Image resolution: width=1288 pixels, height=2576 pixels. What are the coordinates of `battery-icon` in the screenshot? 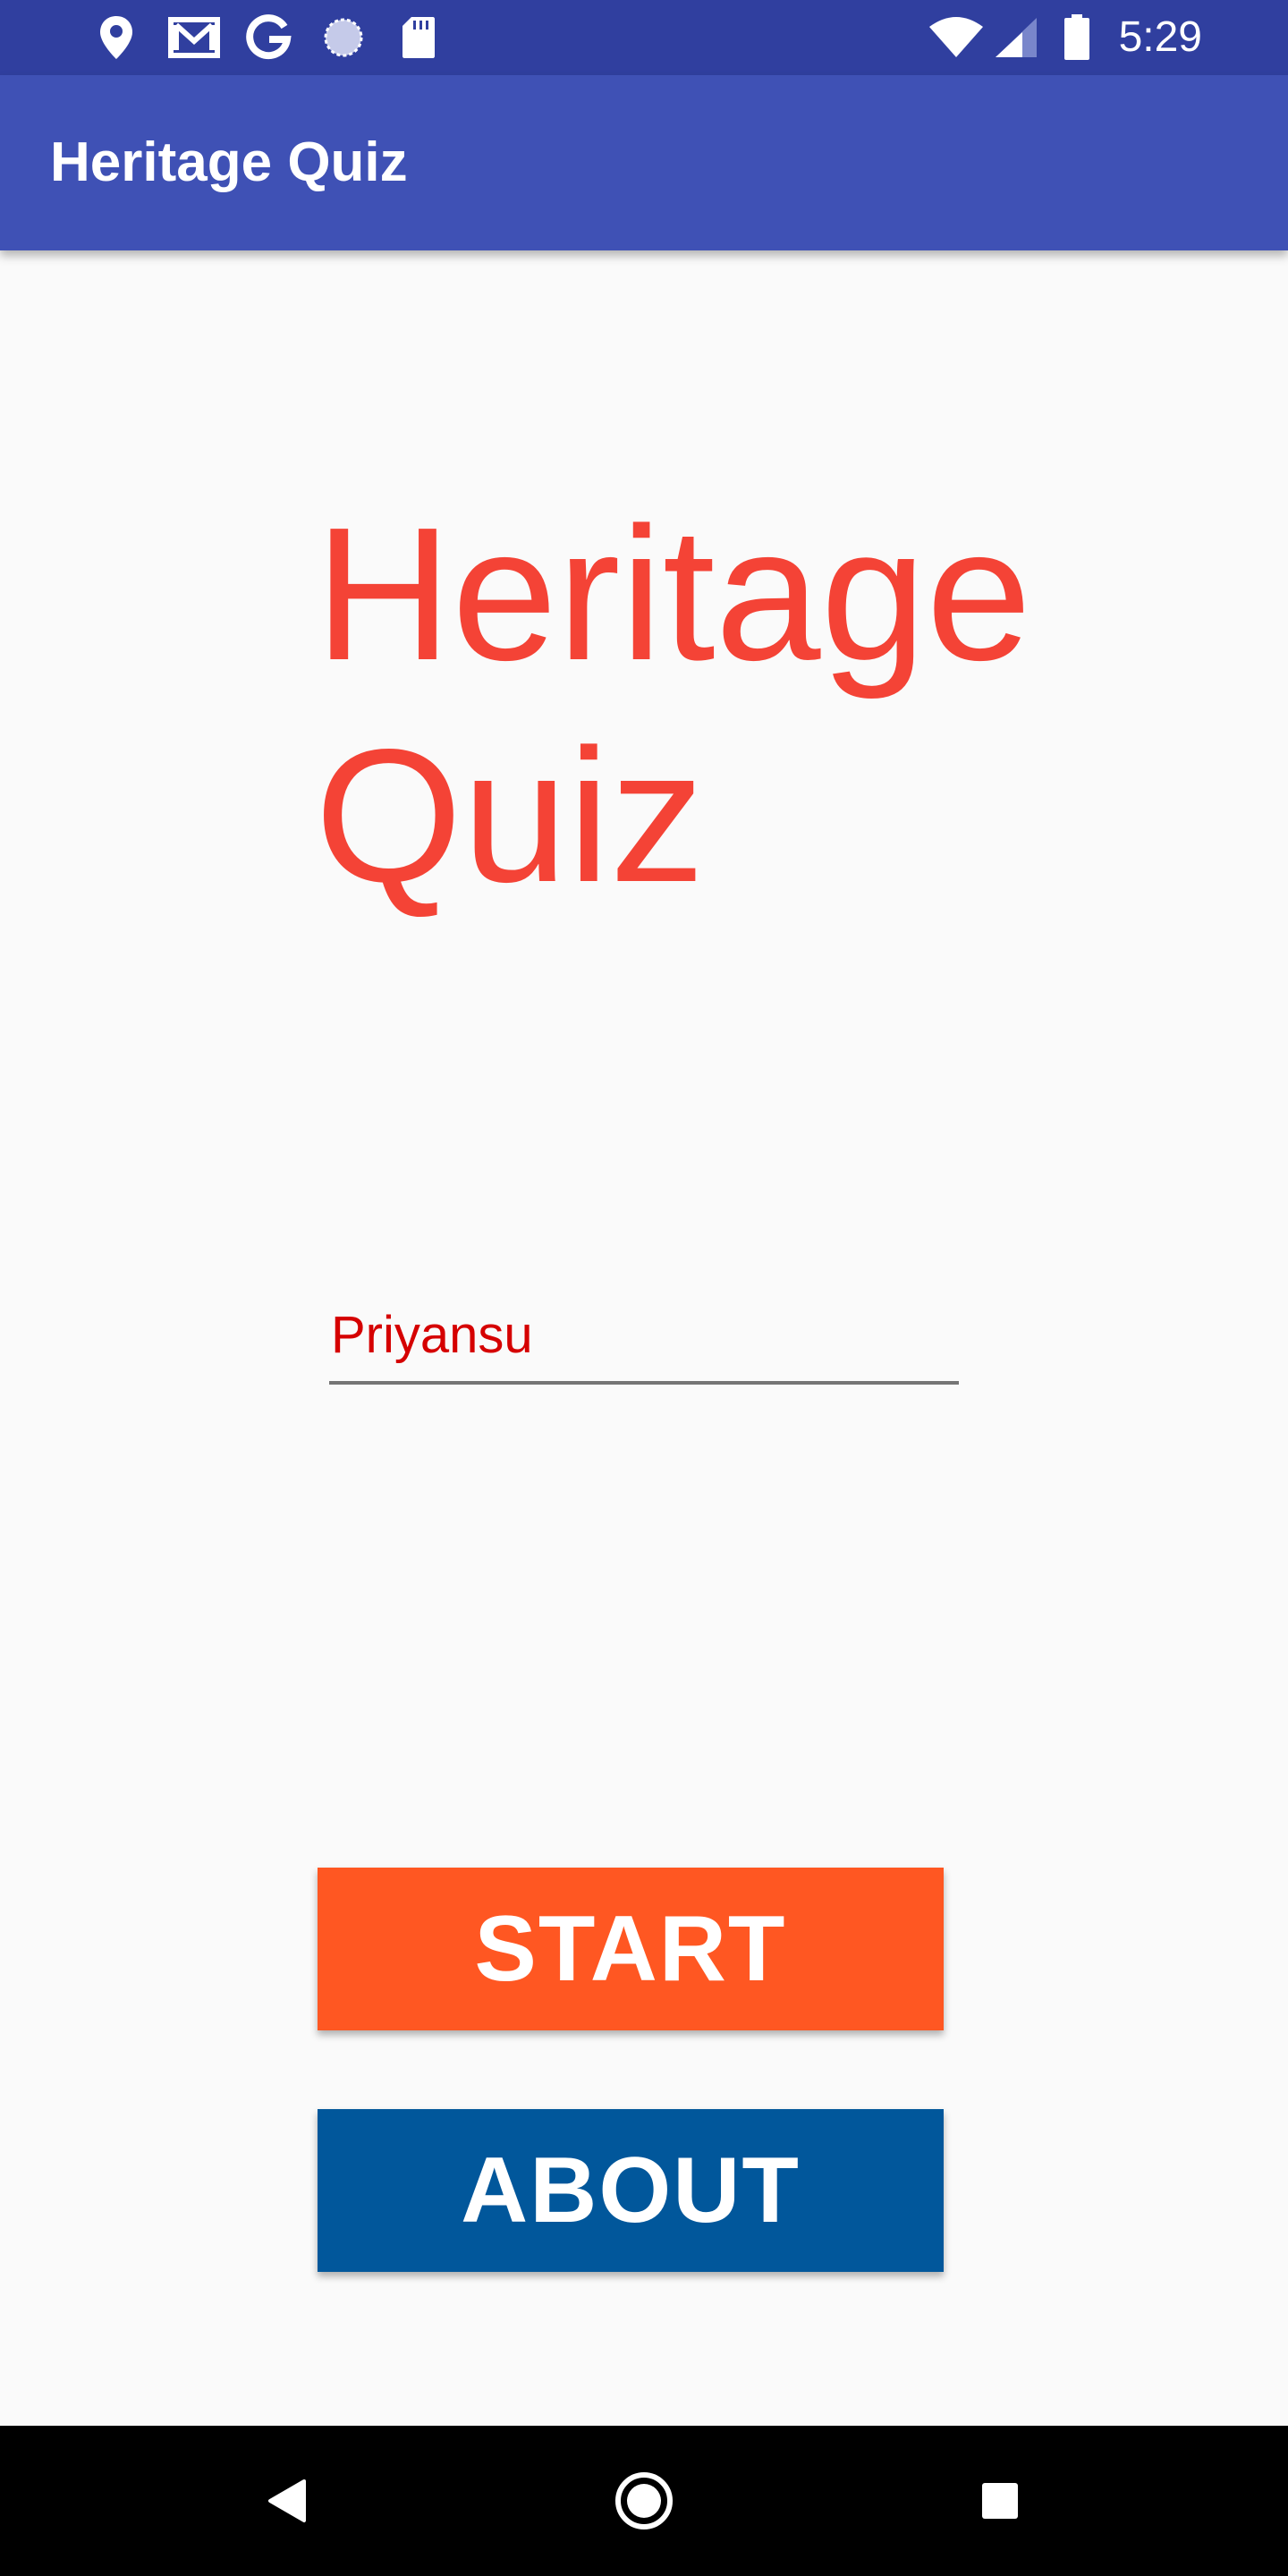 It's located at (1077, 38).